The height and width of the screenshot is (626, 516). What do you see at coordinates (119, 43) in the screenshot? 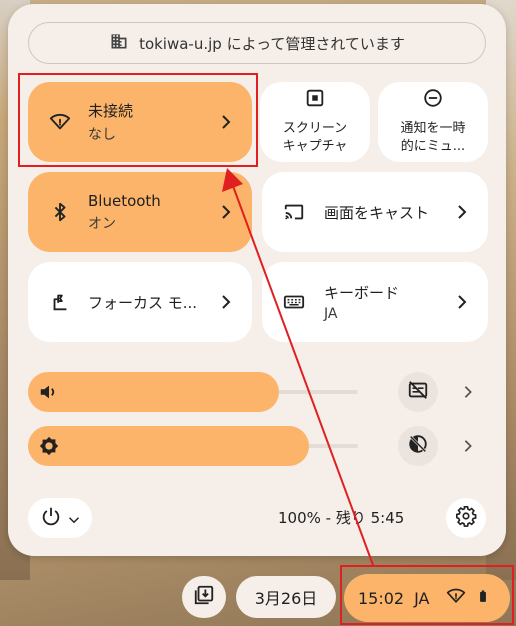
I see `building-icon` at bounding box center [119, 43].